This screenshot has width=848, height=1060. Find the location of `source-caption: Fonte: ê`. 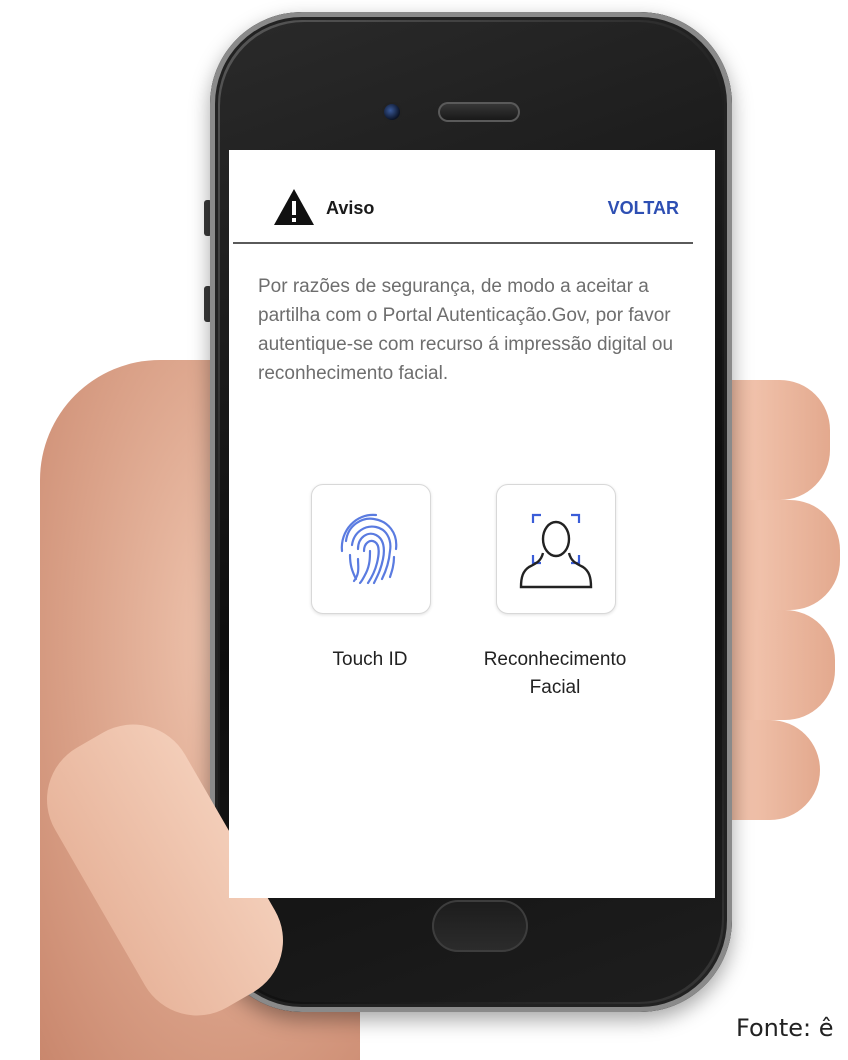

source-caption: Fonte: ê is located at coordinates (785, 1028).